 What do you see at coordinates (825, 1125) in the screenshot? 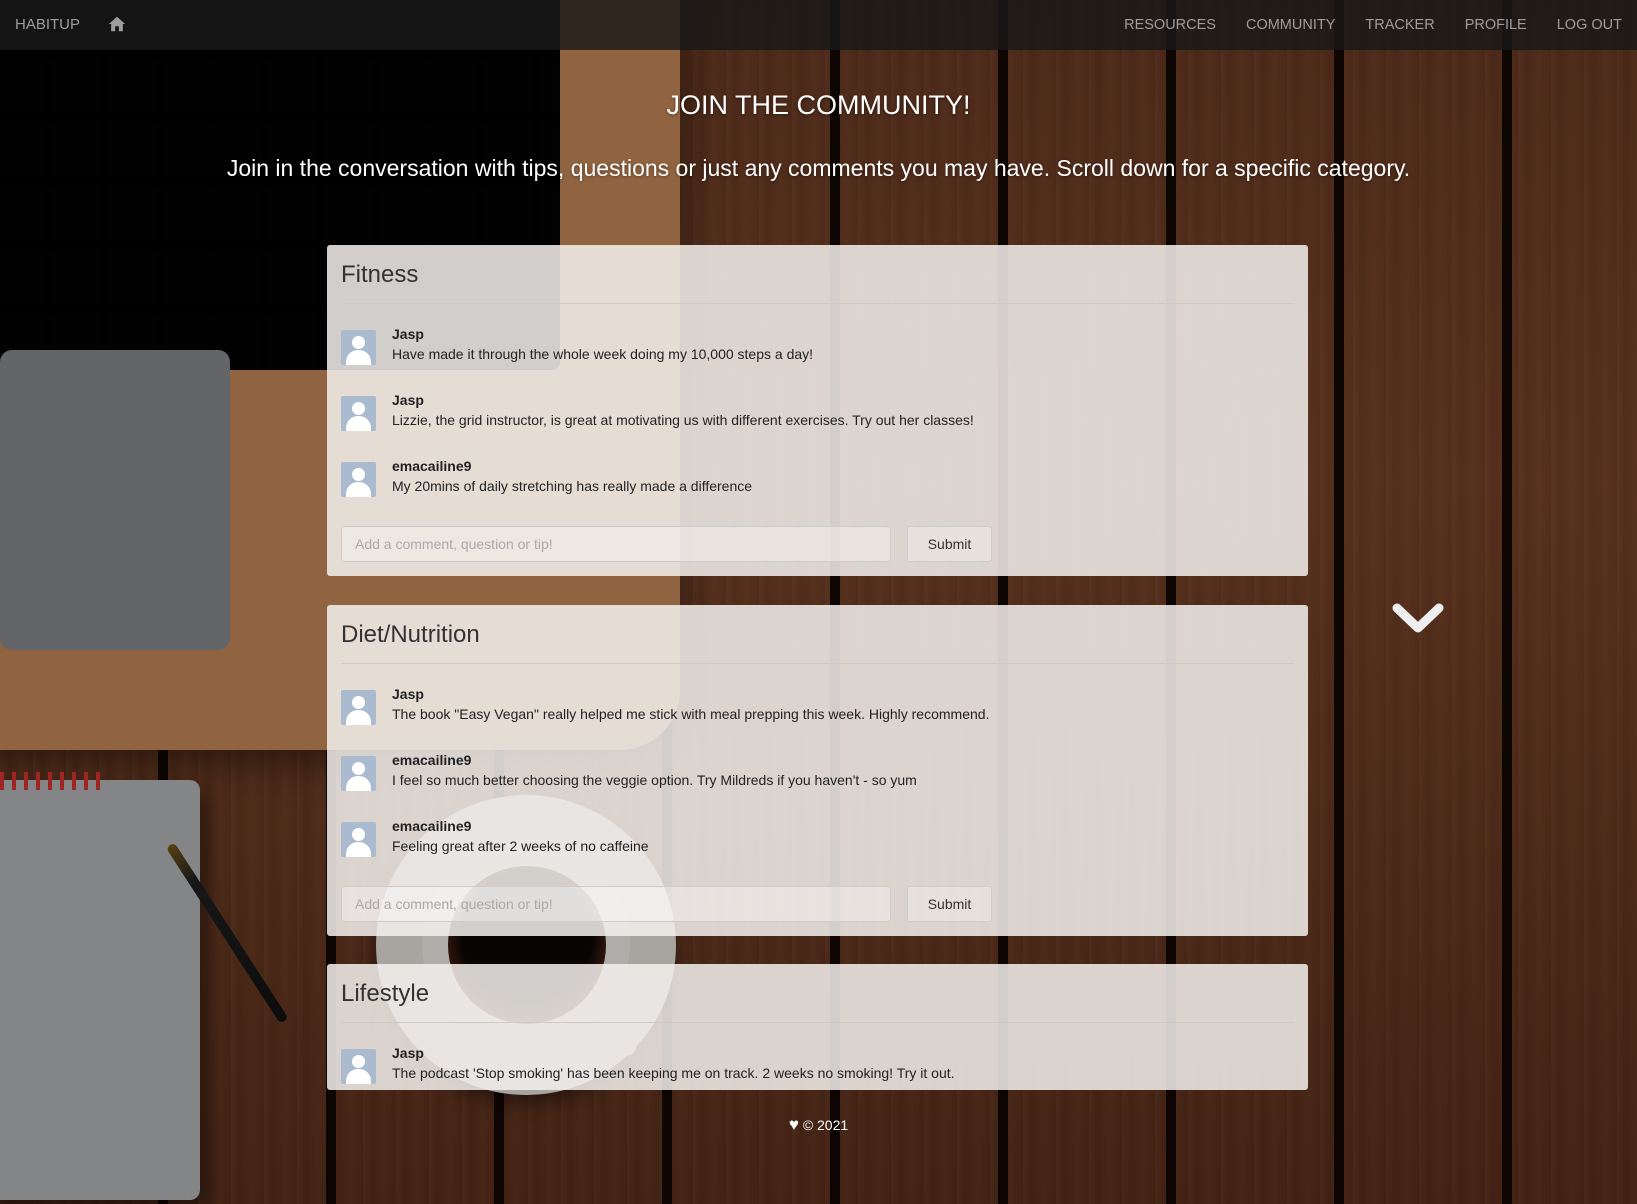
I see `footer-copyright: © 2021` at bounding box center [825, 1125].